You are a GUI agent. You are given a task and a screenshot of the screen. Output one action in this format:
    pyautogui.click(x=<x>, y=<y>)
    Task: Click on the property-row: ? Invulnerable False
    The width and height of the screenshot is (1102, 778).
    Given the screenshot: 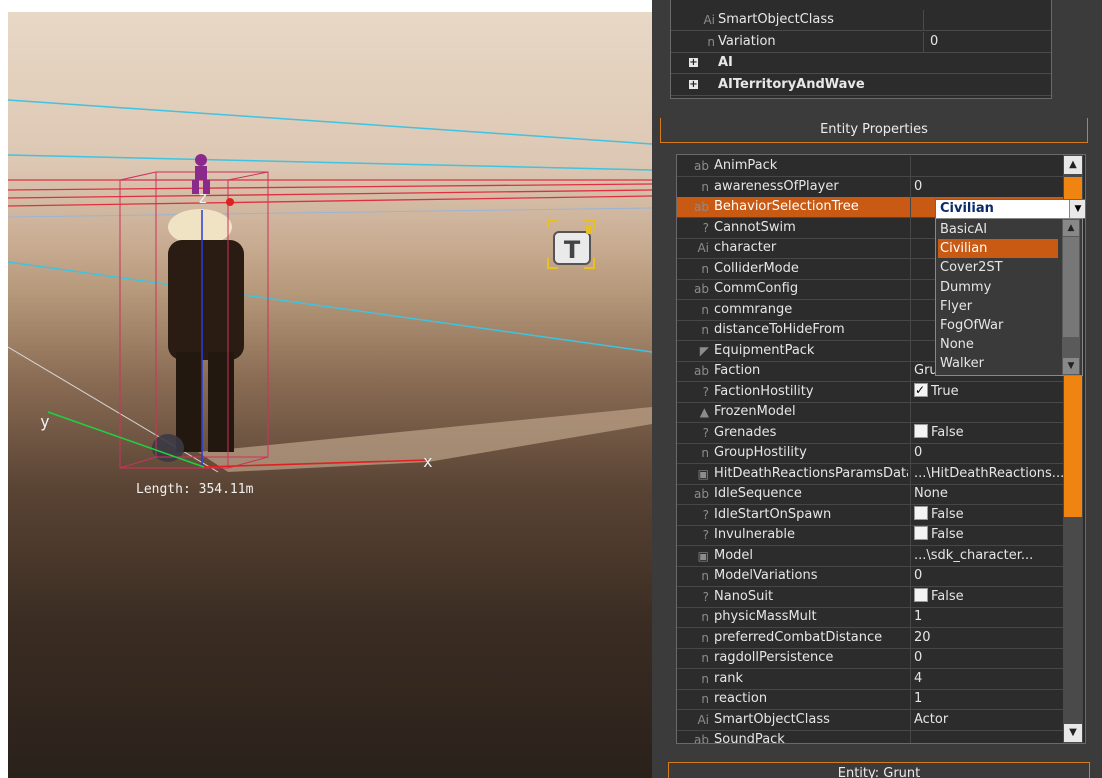 What is the action you would take?
    pyautogui.click(x=870, y=535)
    